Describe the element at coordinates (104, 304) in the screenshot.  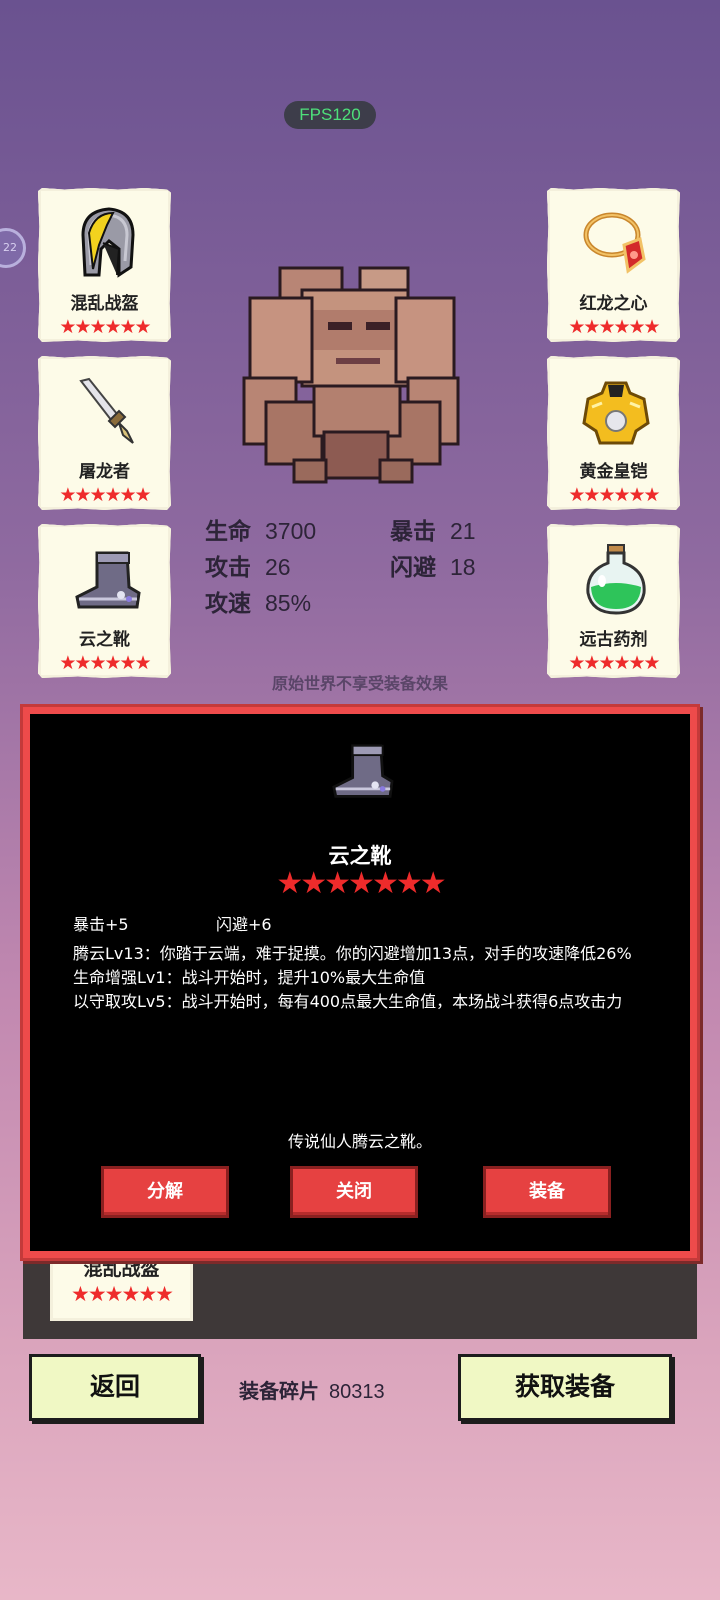
I see `item-name: 混乱战盔` at that location.